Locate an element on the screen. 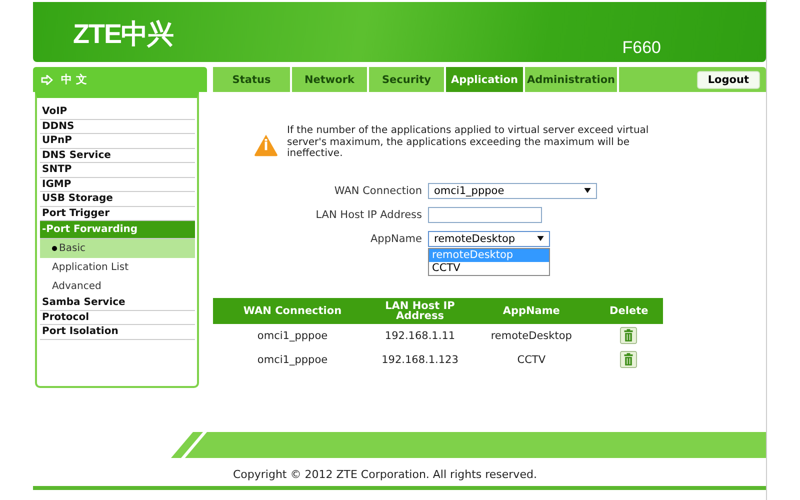 The height and width of the screenshot is (500, 800). sidebar-item: Samba Service is located at coordinates (117, 303).